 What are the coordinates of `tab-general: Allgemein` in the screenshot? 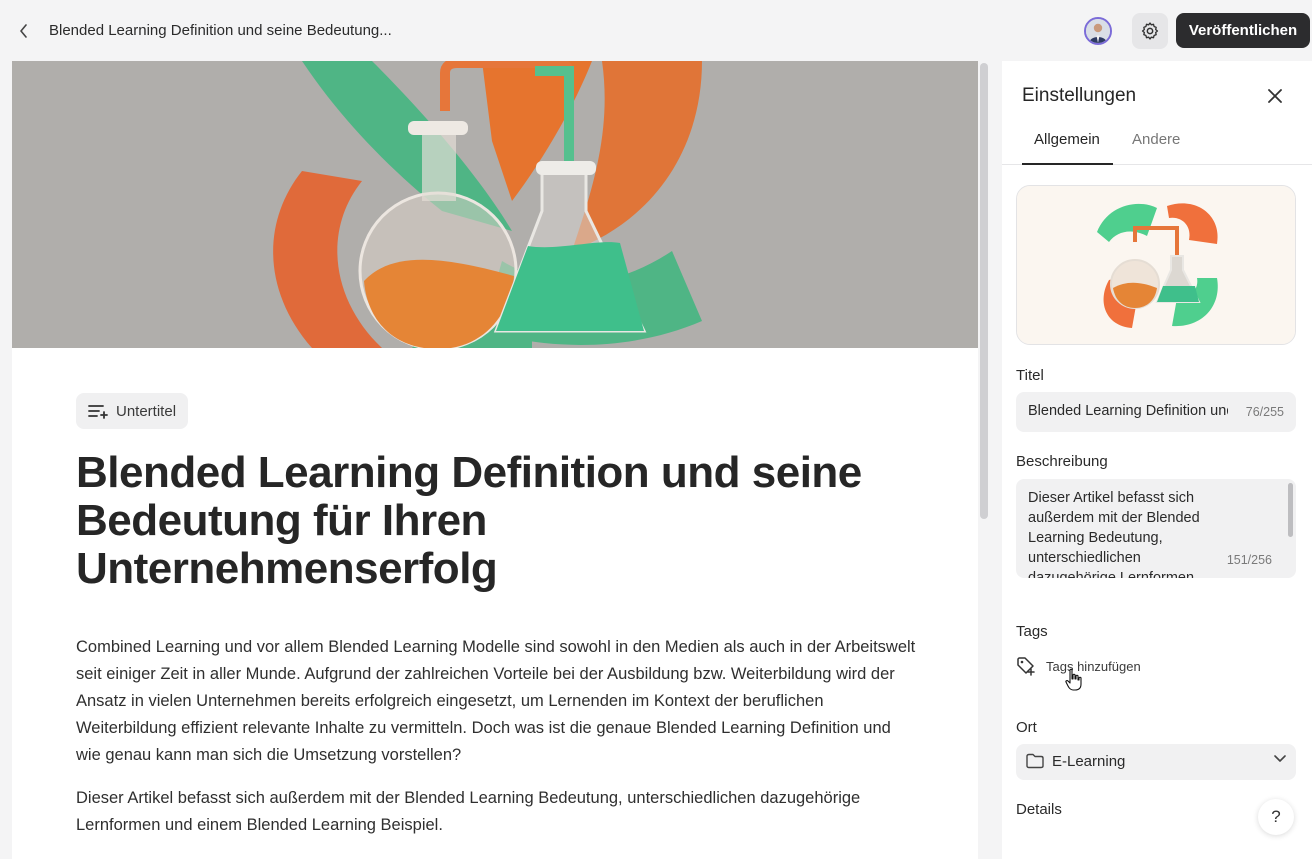 It's located at (1067, 139).